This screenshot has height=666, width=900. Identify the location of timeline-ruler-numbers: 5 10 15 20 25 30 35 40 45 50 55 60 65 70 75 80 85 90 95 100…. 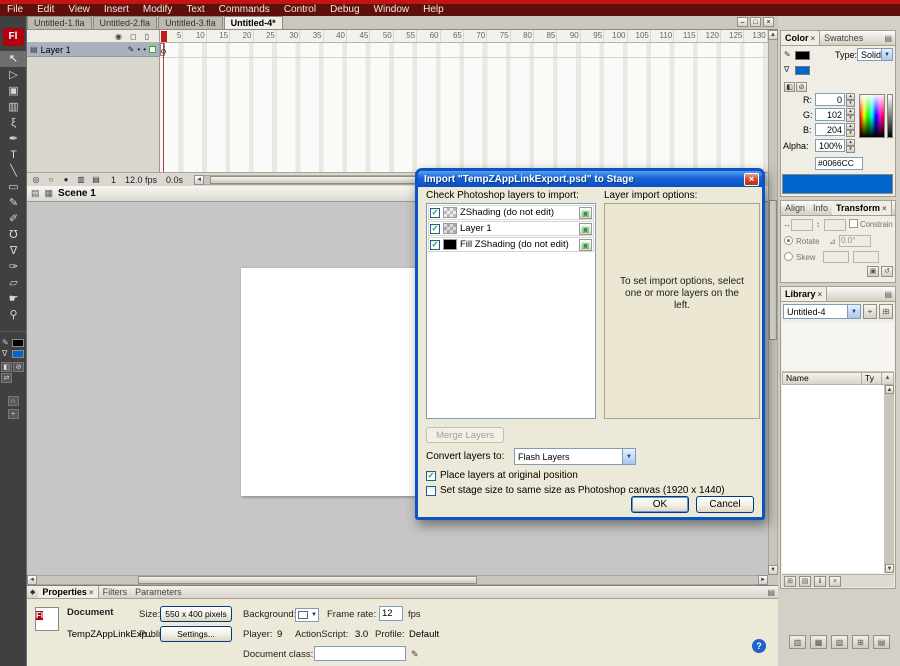
(464, 36).